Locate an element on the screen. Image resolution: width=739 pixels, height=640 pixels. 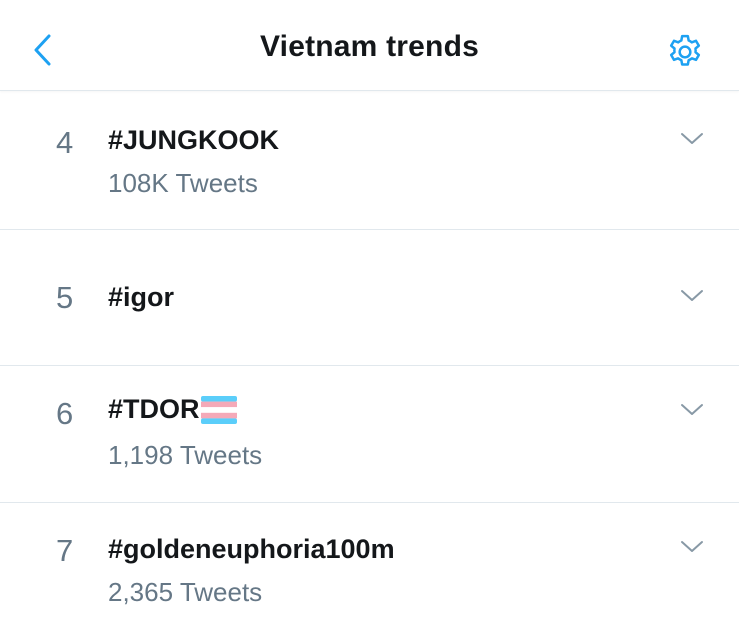
trend-rank: 6 is located at coordinates (65, 413).